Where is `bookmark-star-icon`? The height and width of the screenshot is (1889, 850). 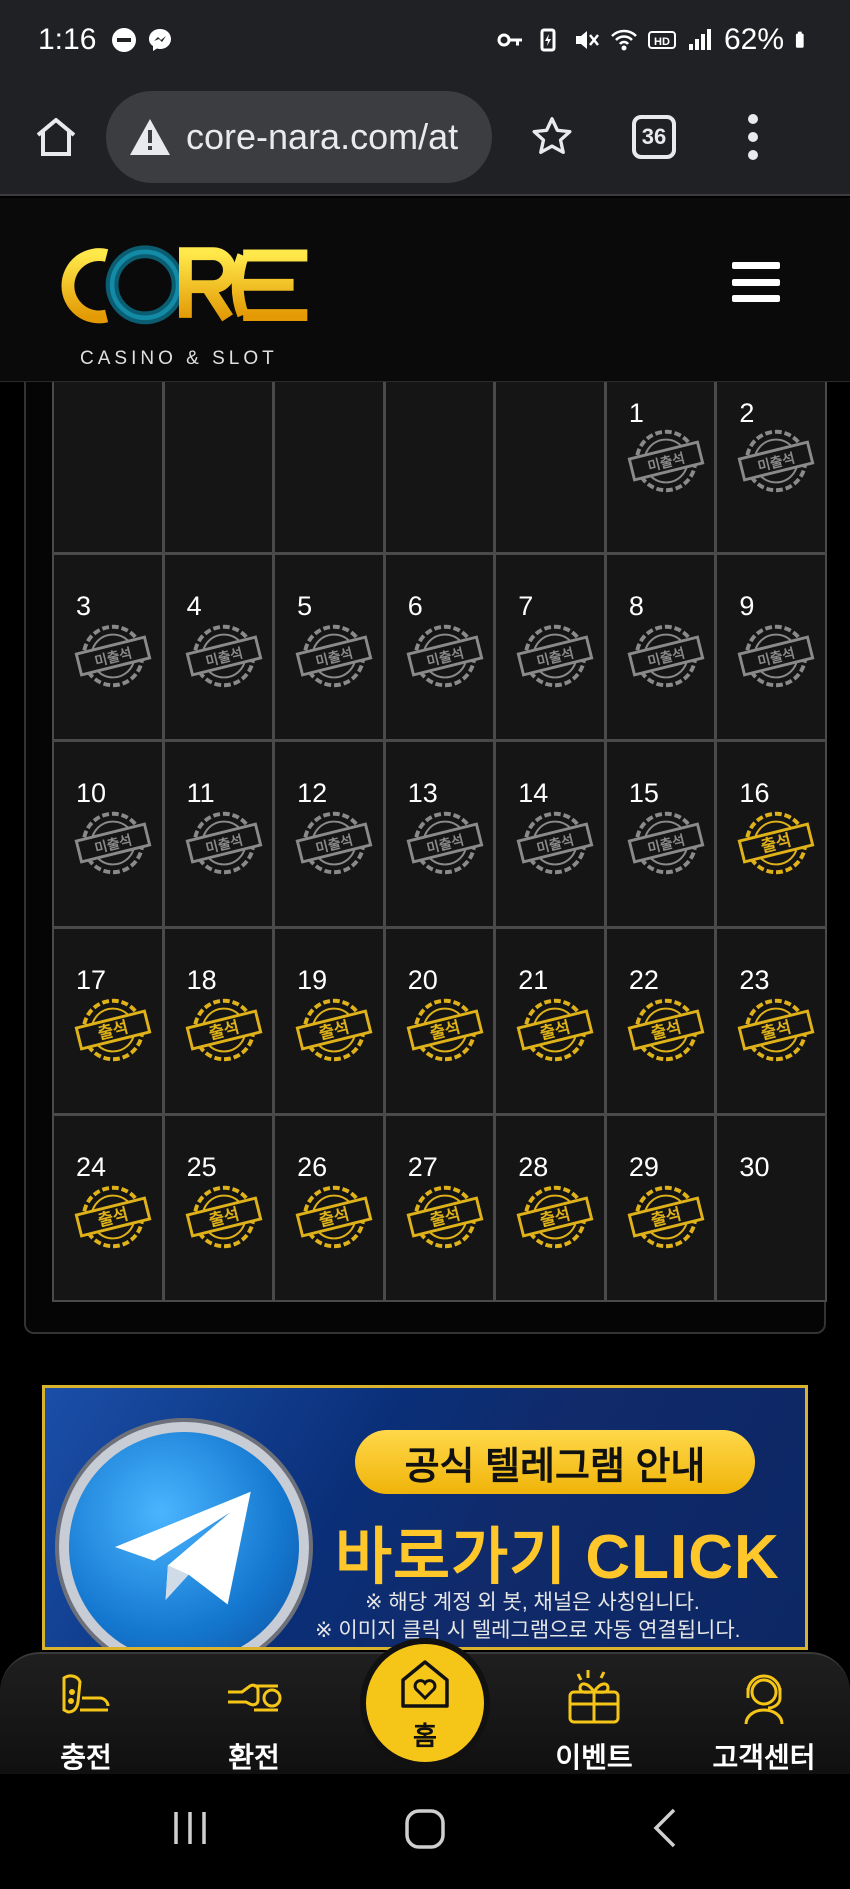 bookmark-star-icon is located at coordinates (552, 137).